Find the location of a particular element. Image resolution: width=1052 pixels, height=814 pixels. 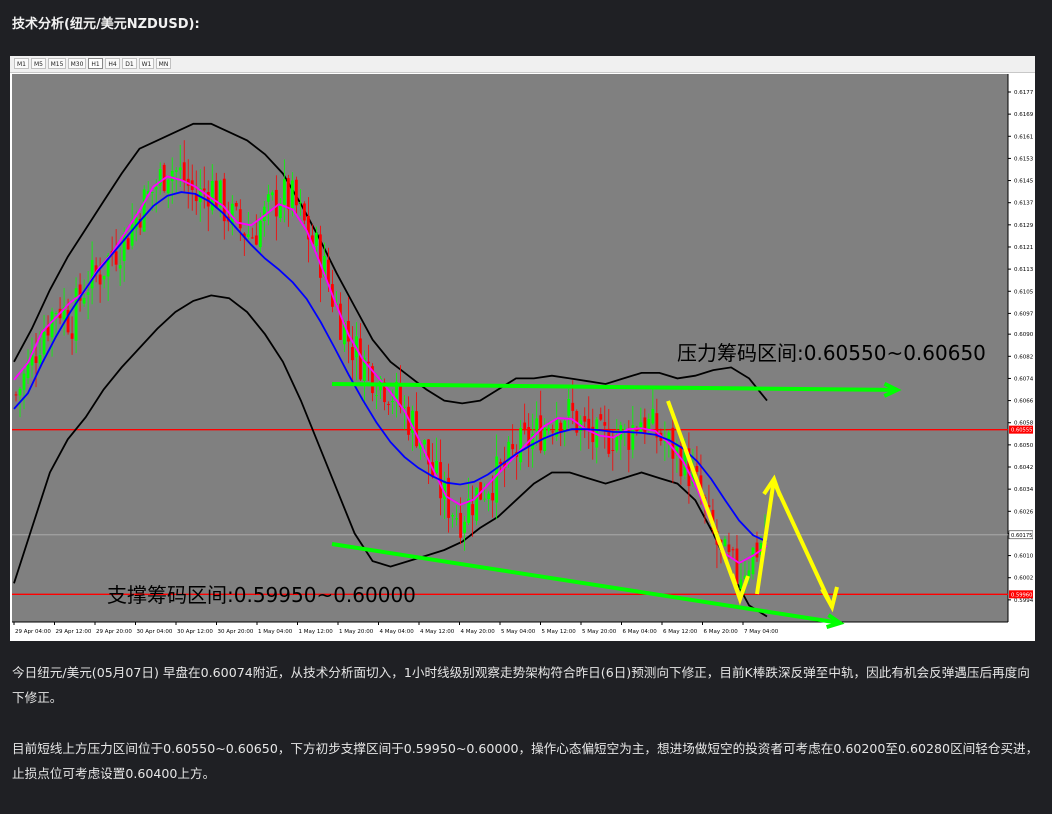

y-tick-label: 0.60660 is located at coordinates (1023, 402).